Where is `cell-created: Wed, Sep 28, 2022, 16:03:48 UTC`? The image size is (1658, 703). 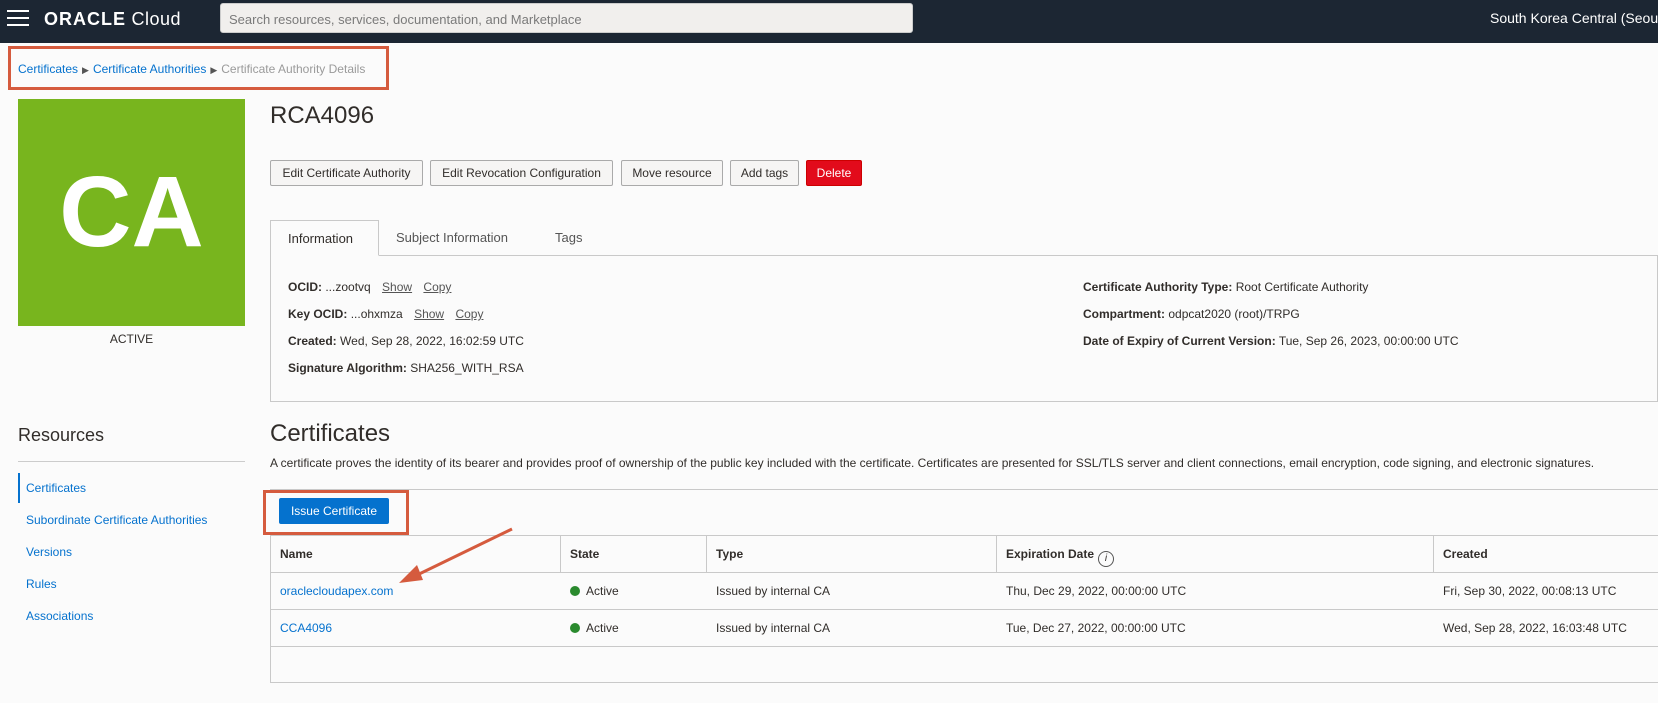 cell-created: Wed, Sep 28, 2022, 16:03:48 UTC is located at coordinates (1546, 628).